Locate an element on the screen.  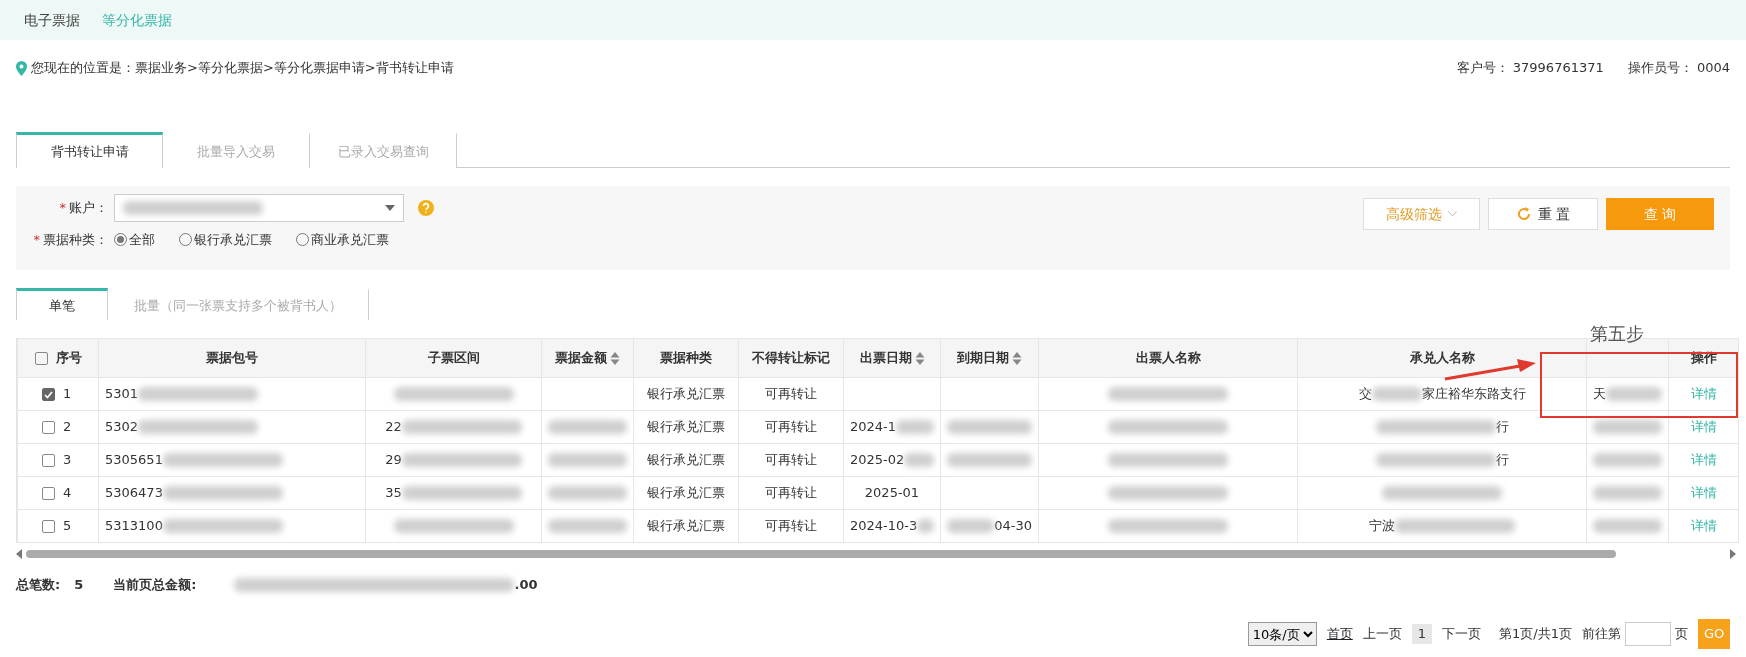
column-header: 承兑人名称 is located at coordinates (1442, 358).